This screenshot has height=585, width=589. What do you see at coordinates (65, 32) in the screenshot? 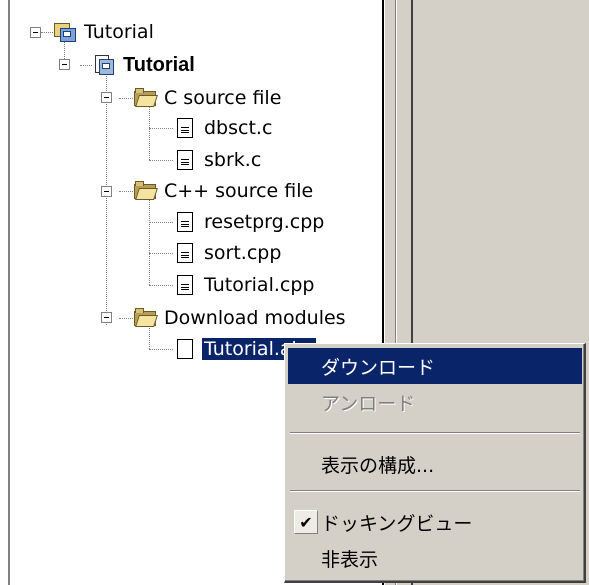
I see `workspace-icon` at bounding box center [65, 32].